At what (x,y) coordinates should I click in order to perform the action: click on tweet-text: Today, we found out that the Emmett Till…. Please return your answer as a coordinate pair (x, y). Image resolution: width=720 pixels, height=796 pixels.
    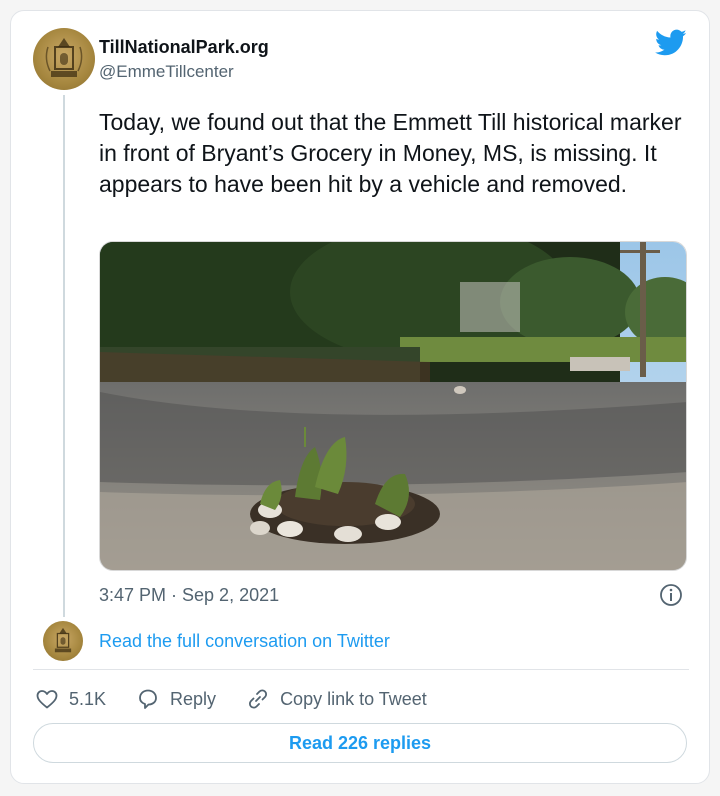
    Looking at the image, I should click on (390, 153).